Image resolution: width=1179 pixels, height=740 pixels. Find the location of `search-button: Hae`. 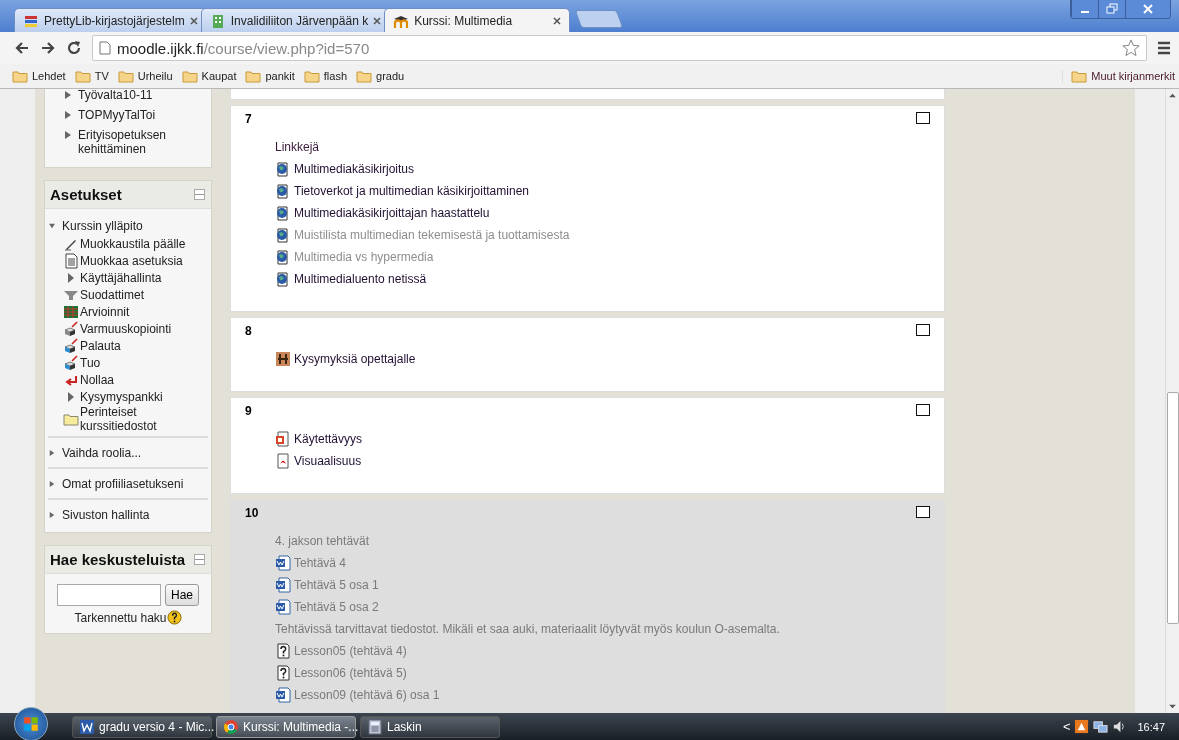

search-button: Hae is located at coordinates (182, 595).